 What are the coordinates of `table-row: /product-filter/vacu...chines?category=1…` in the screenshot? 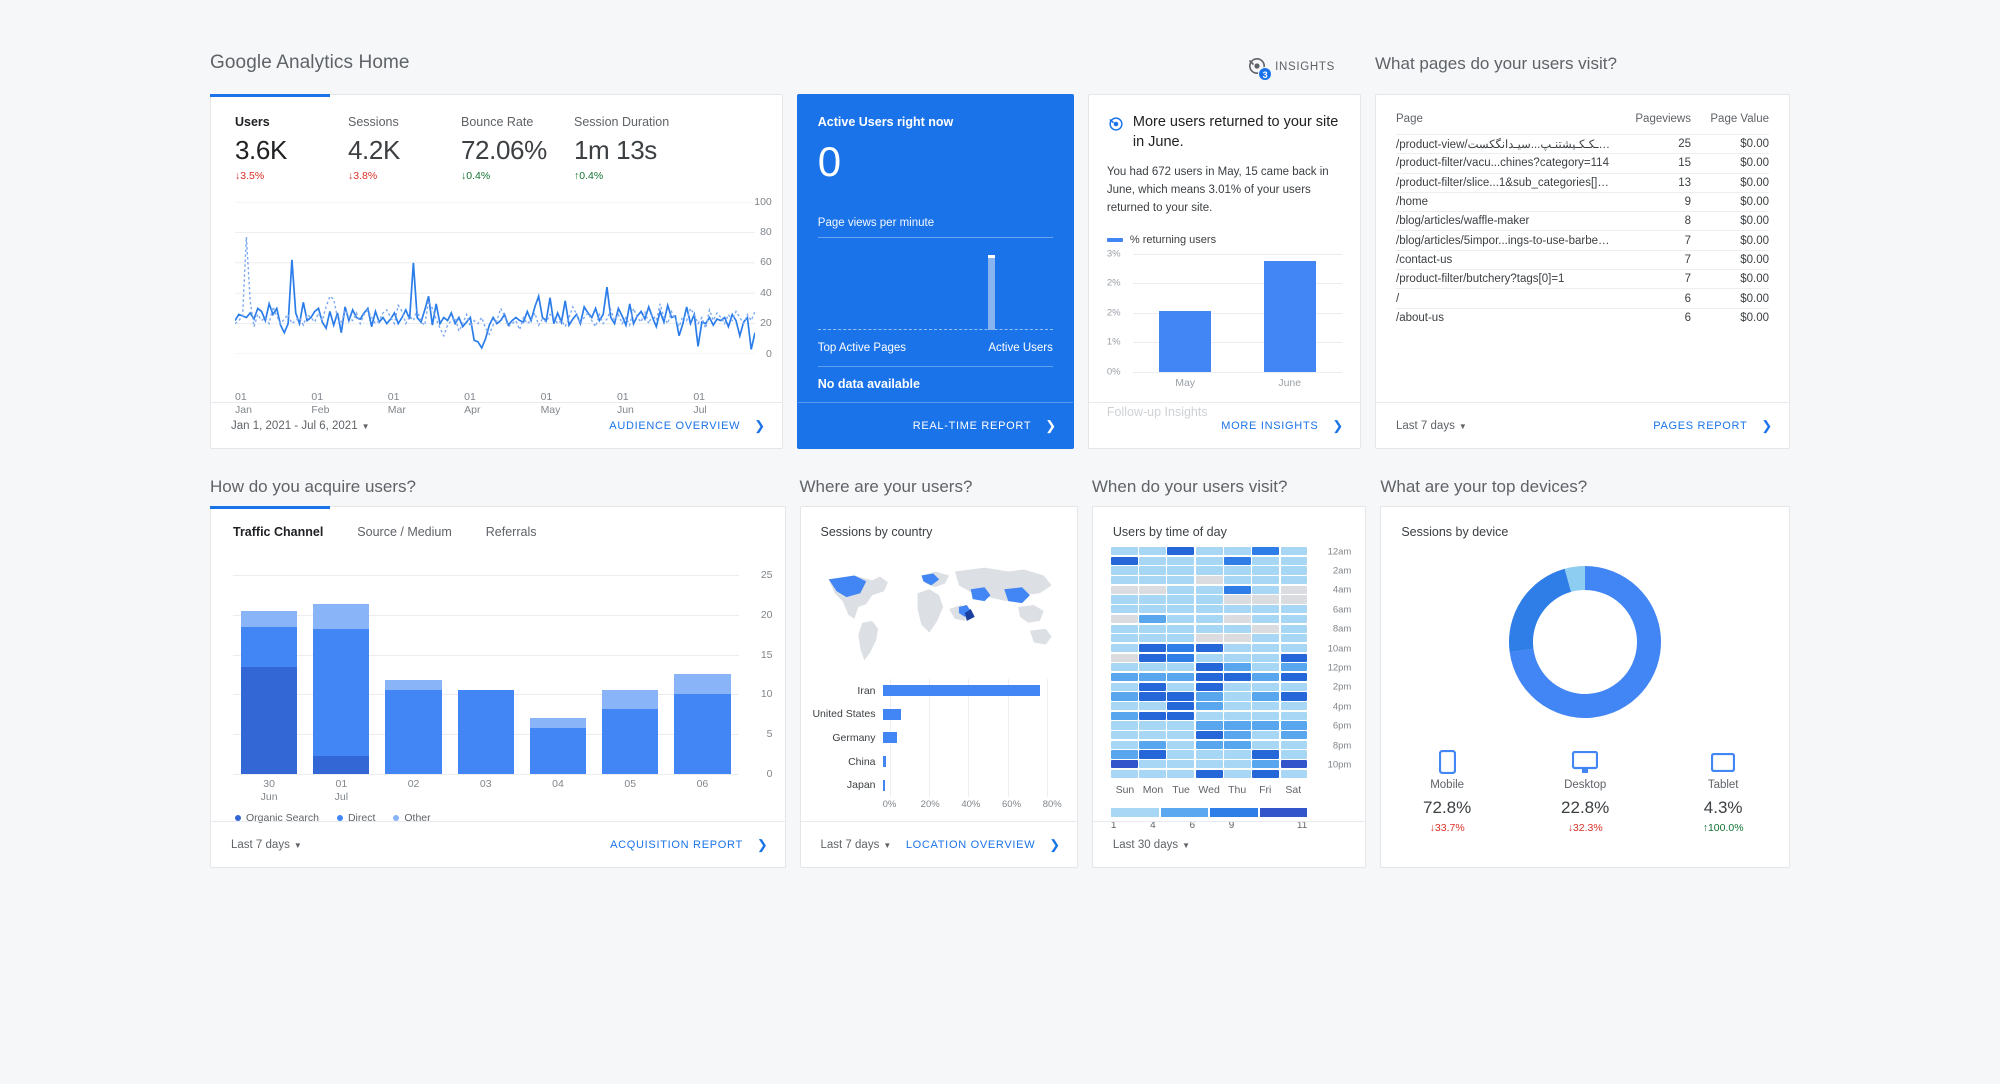 It's located at (1582, 162).